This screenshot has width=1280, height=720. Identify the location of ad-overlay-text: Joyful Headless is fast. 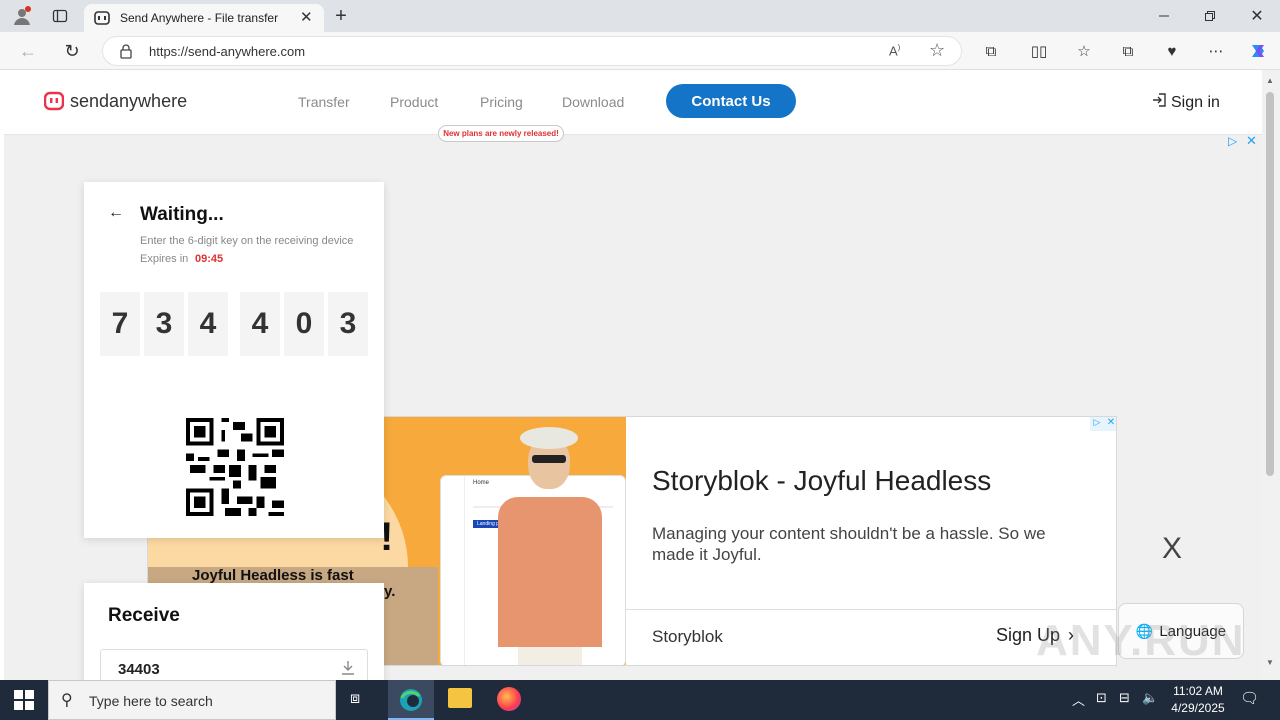
(273, 575).